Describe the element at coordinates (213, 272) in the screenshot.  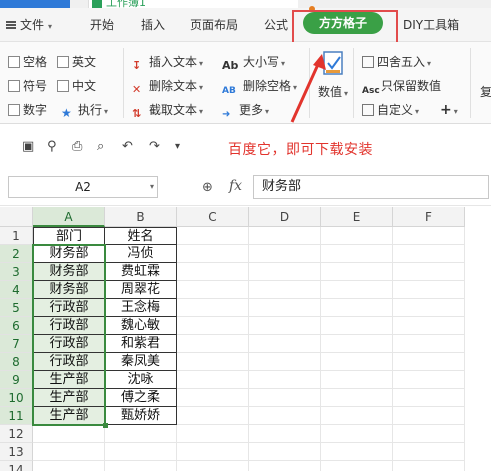
I see `cell-C3` at that location.